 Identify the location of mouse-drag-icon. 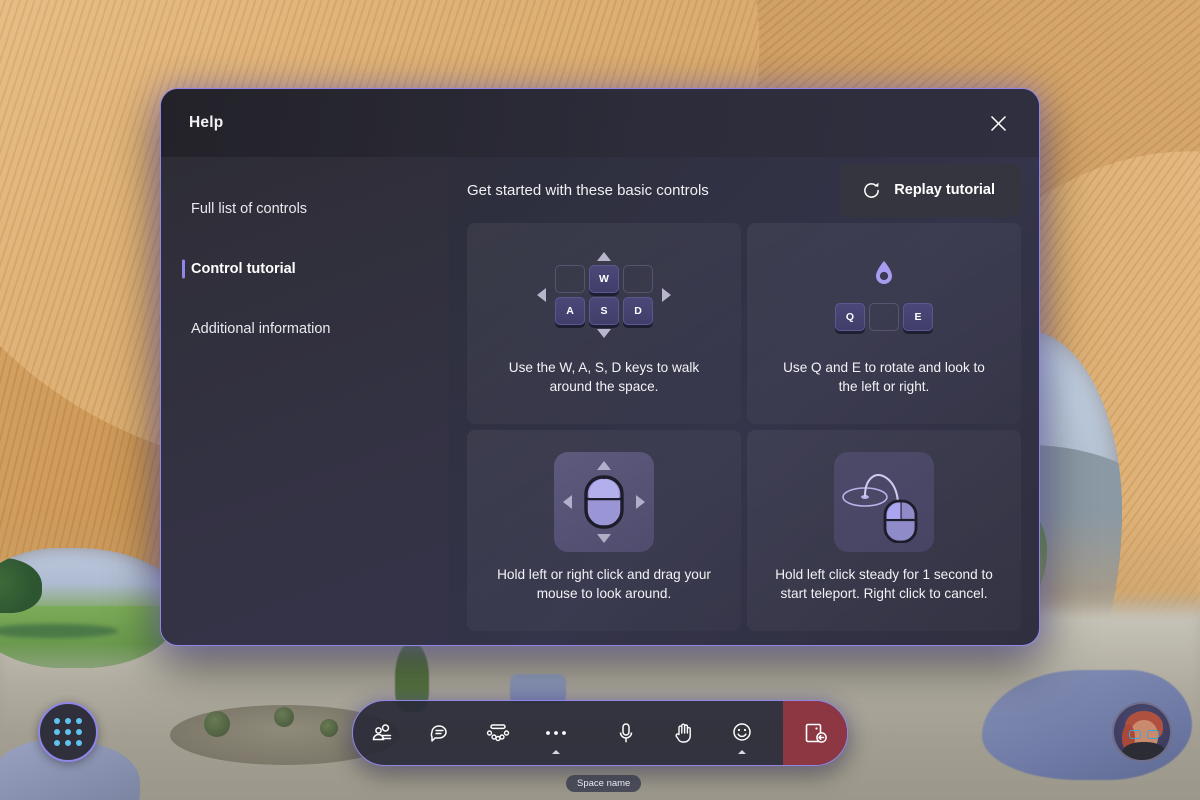
(604, 502).